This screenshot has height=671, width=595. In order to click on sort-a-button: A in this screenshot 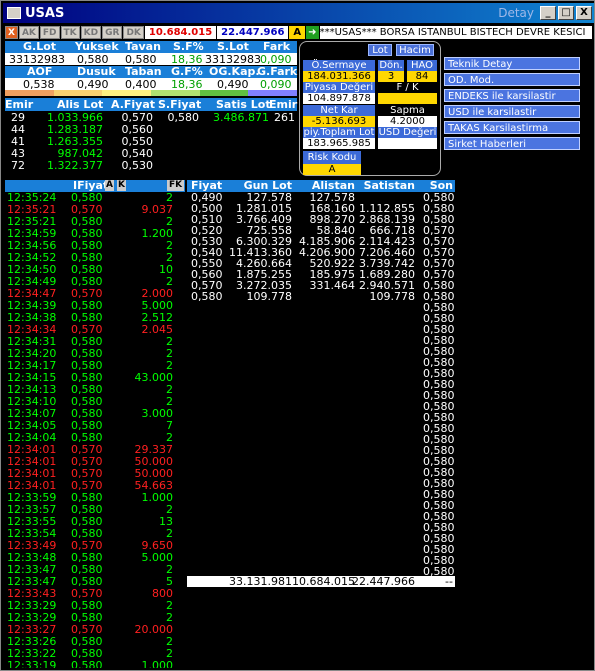, I will do `click(109, 185)`.